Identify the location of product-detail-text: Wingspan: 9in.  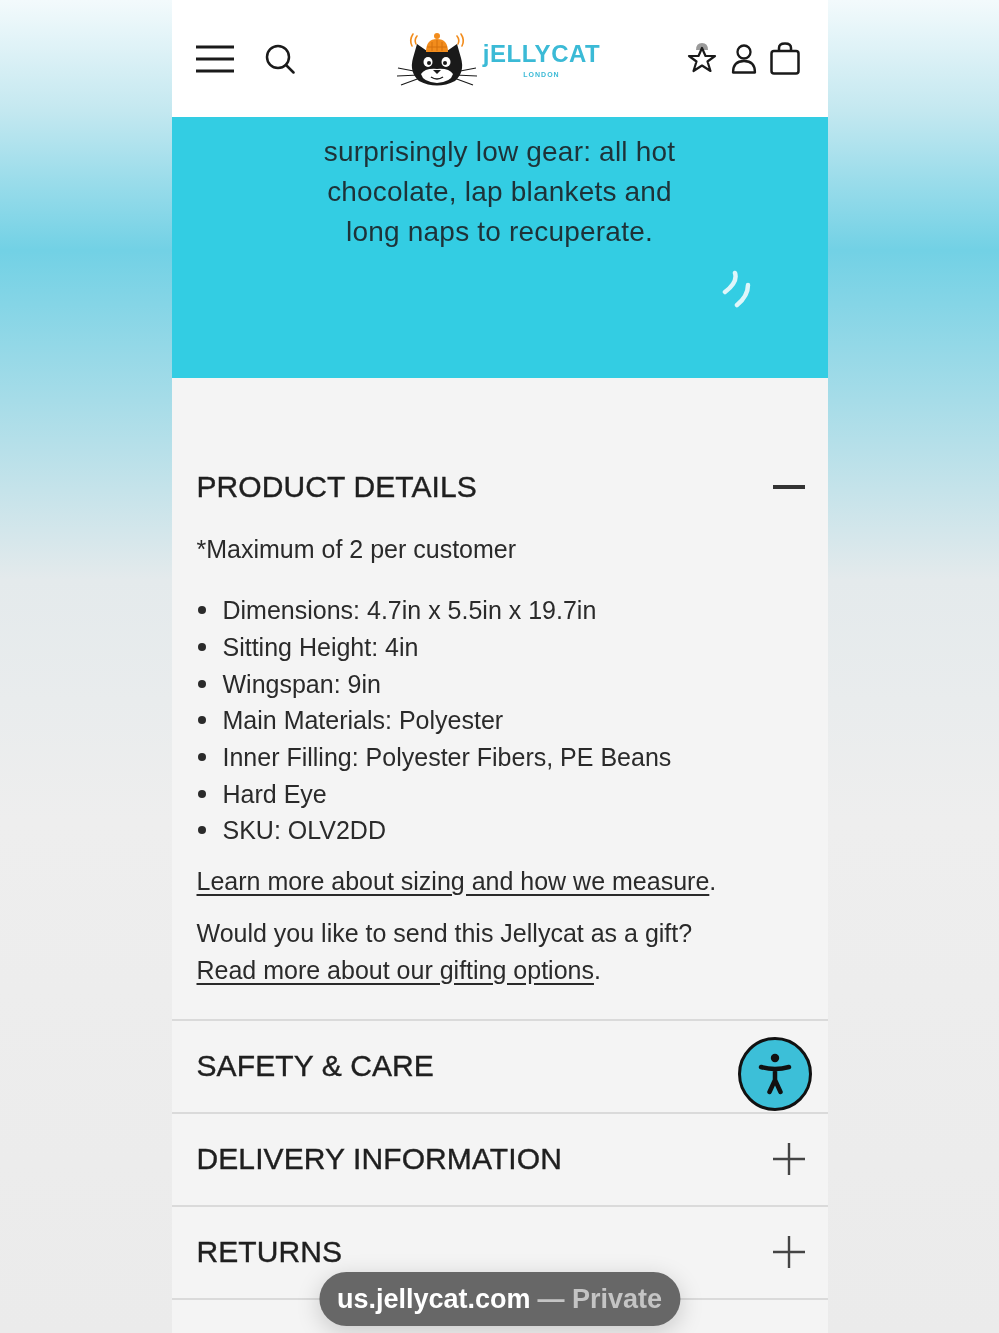
(301, 683).